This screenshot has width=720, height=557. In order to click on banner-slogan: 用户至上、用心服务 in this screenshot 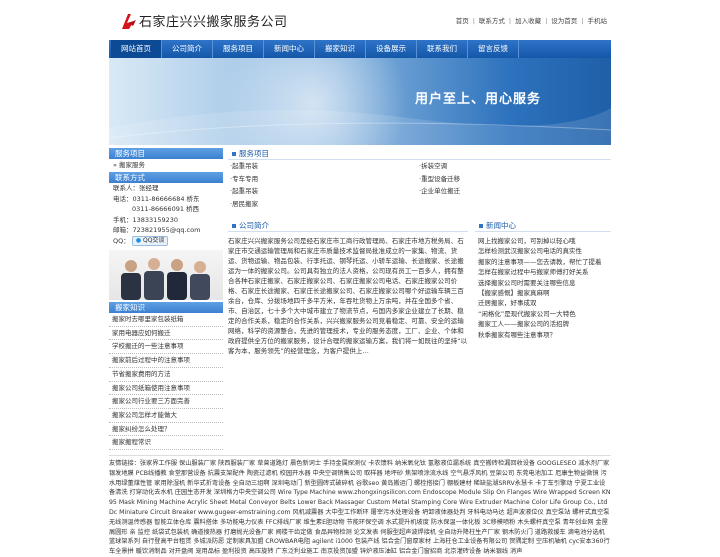, I will do `click(478, 99)`.